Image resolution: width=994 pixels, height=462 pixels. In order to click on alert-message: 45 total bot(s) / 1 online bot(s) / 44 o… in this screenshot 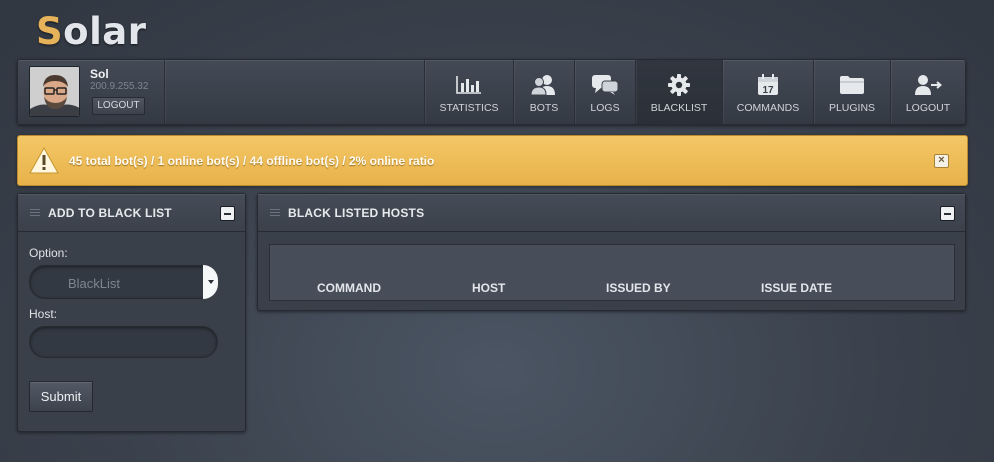, I will do `click(252, 161)`.